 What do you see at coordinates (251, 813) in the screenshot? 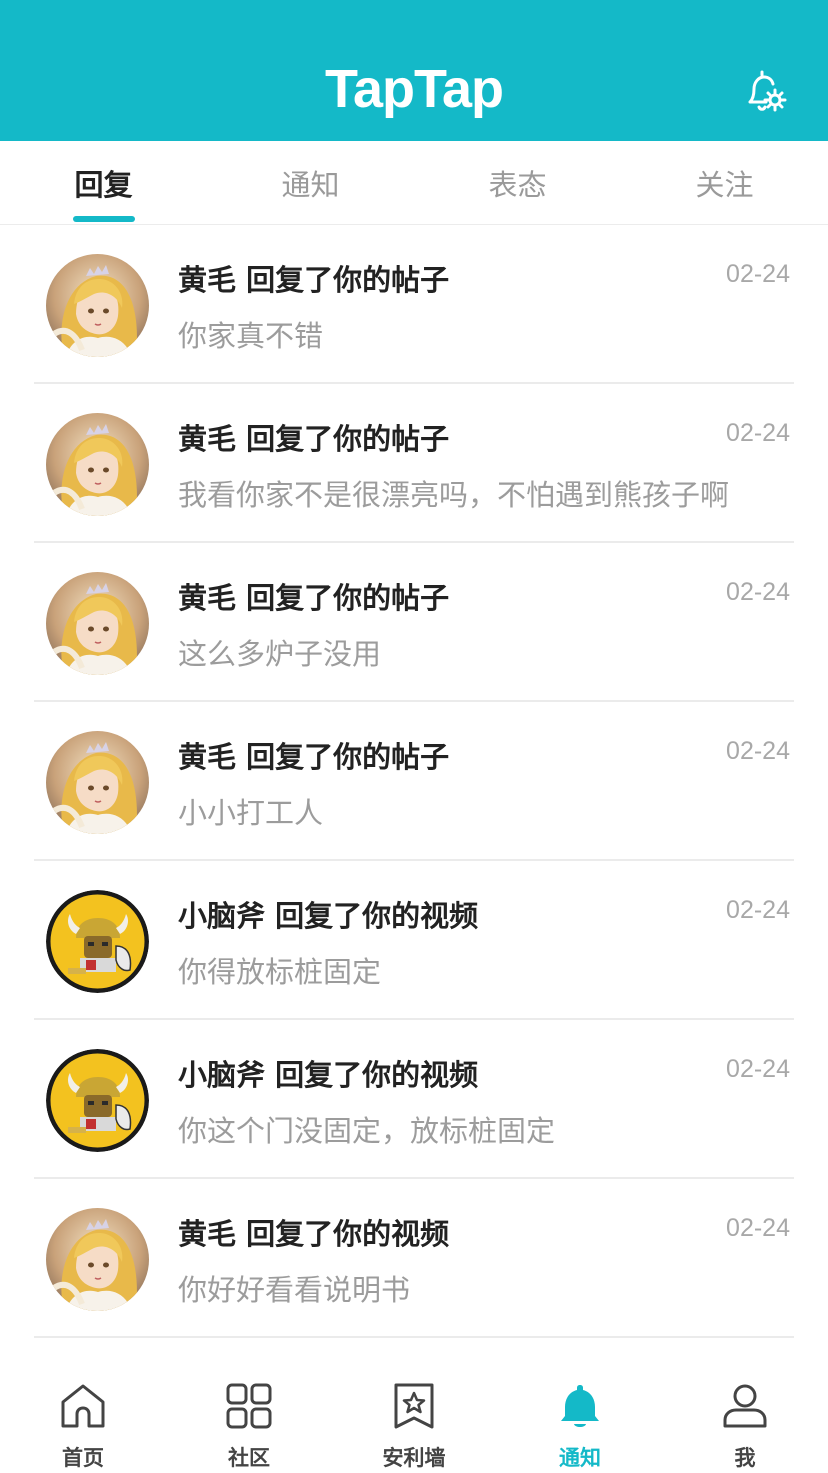
I see `notification-message: 小小打工人` at bounding box center [251, 813].